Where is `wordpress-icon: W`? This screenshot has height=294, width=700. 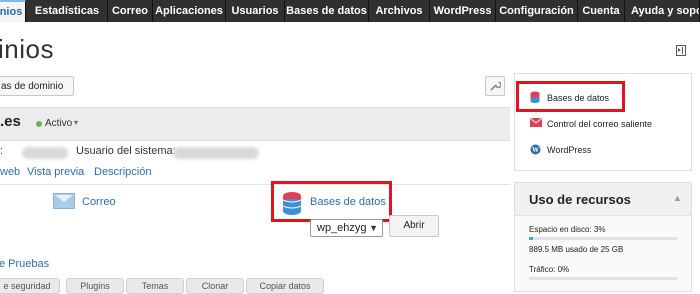 wordpress-icon: W is located at coordinates (535, 149).